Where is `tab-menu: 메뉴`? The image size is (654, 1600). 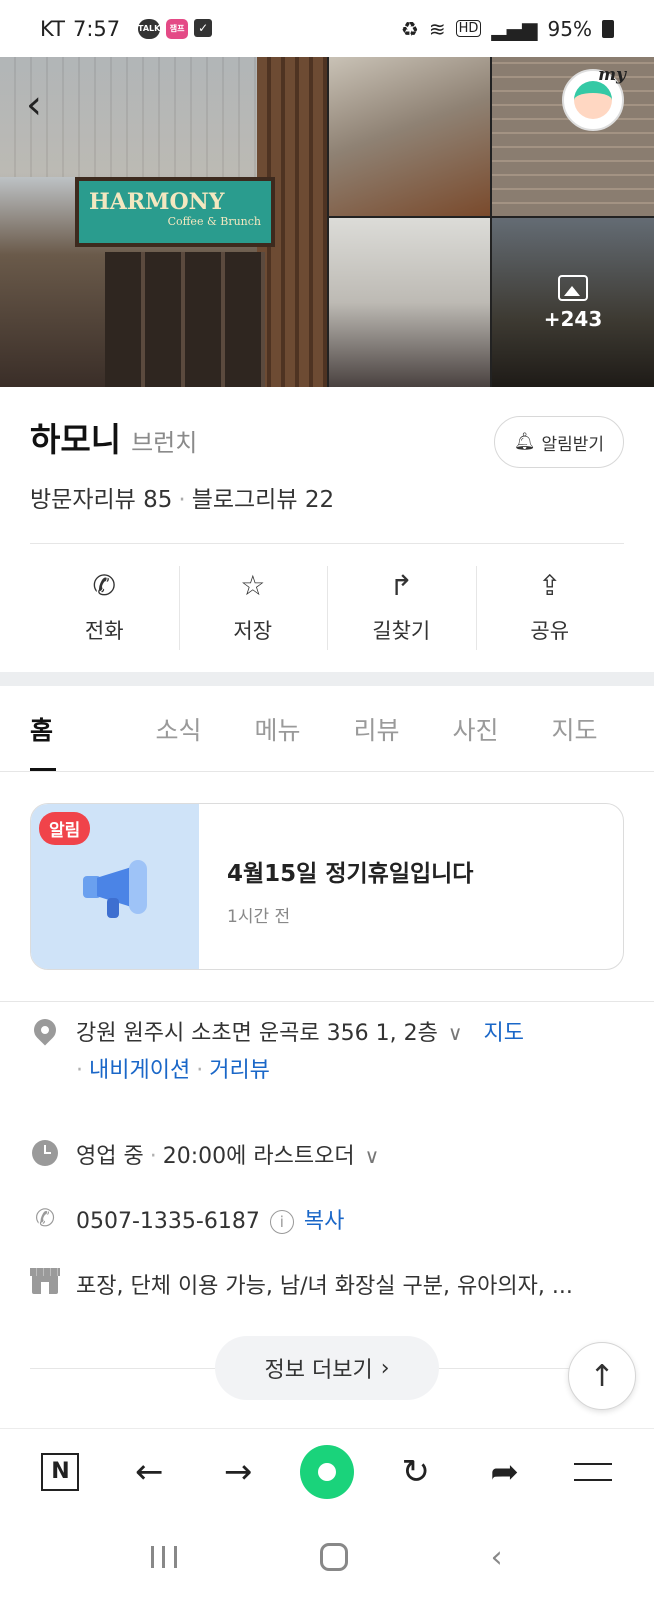
tab-menu: 메뉴 is located at coordinates (277, 728).